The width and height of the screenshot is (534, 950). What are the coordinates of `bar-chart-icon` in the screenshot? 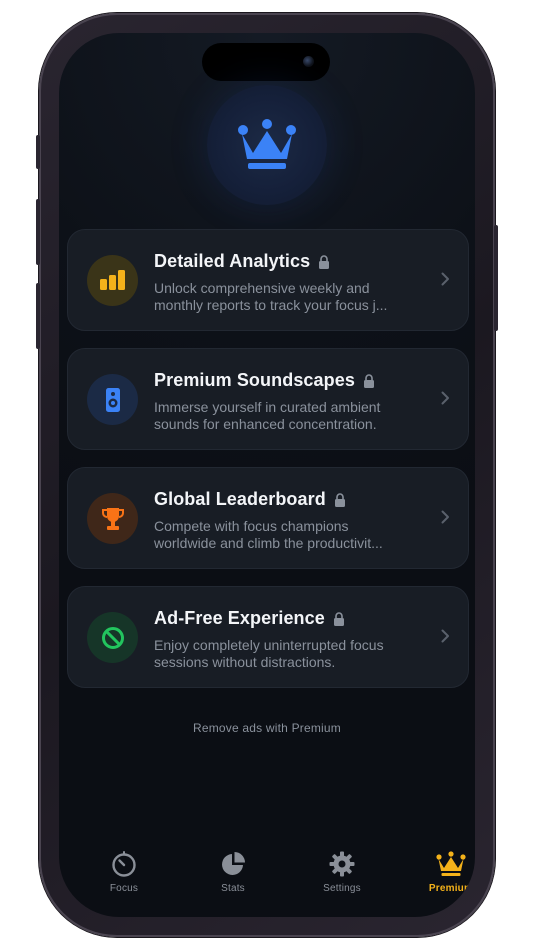 It's located at (112, 280).